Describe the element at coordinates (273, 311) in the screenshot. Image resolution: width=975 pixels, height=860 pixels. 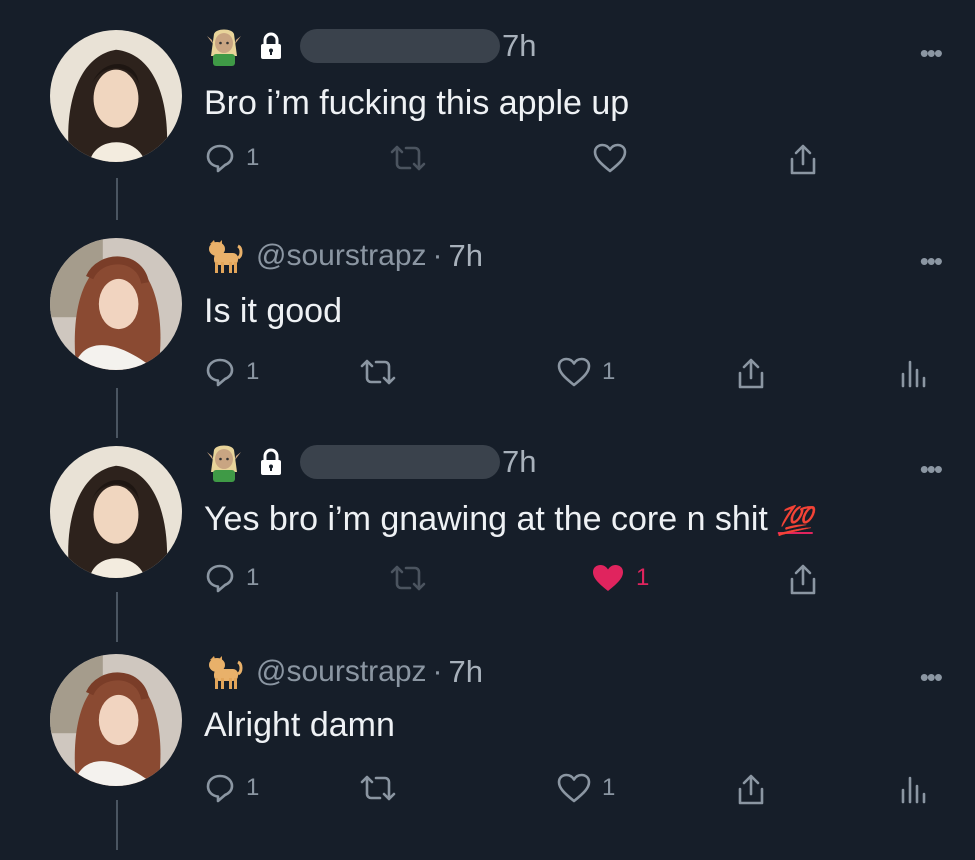
I see `tweet-text: Is it good` at that location.